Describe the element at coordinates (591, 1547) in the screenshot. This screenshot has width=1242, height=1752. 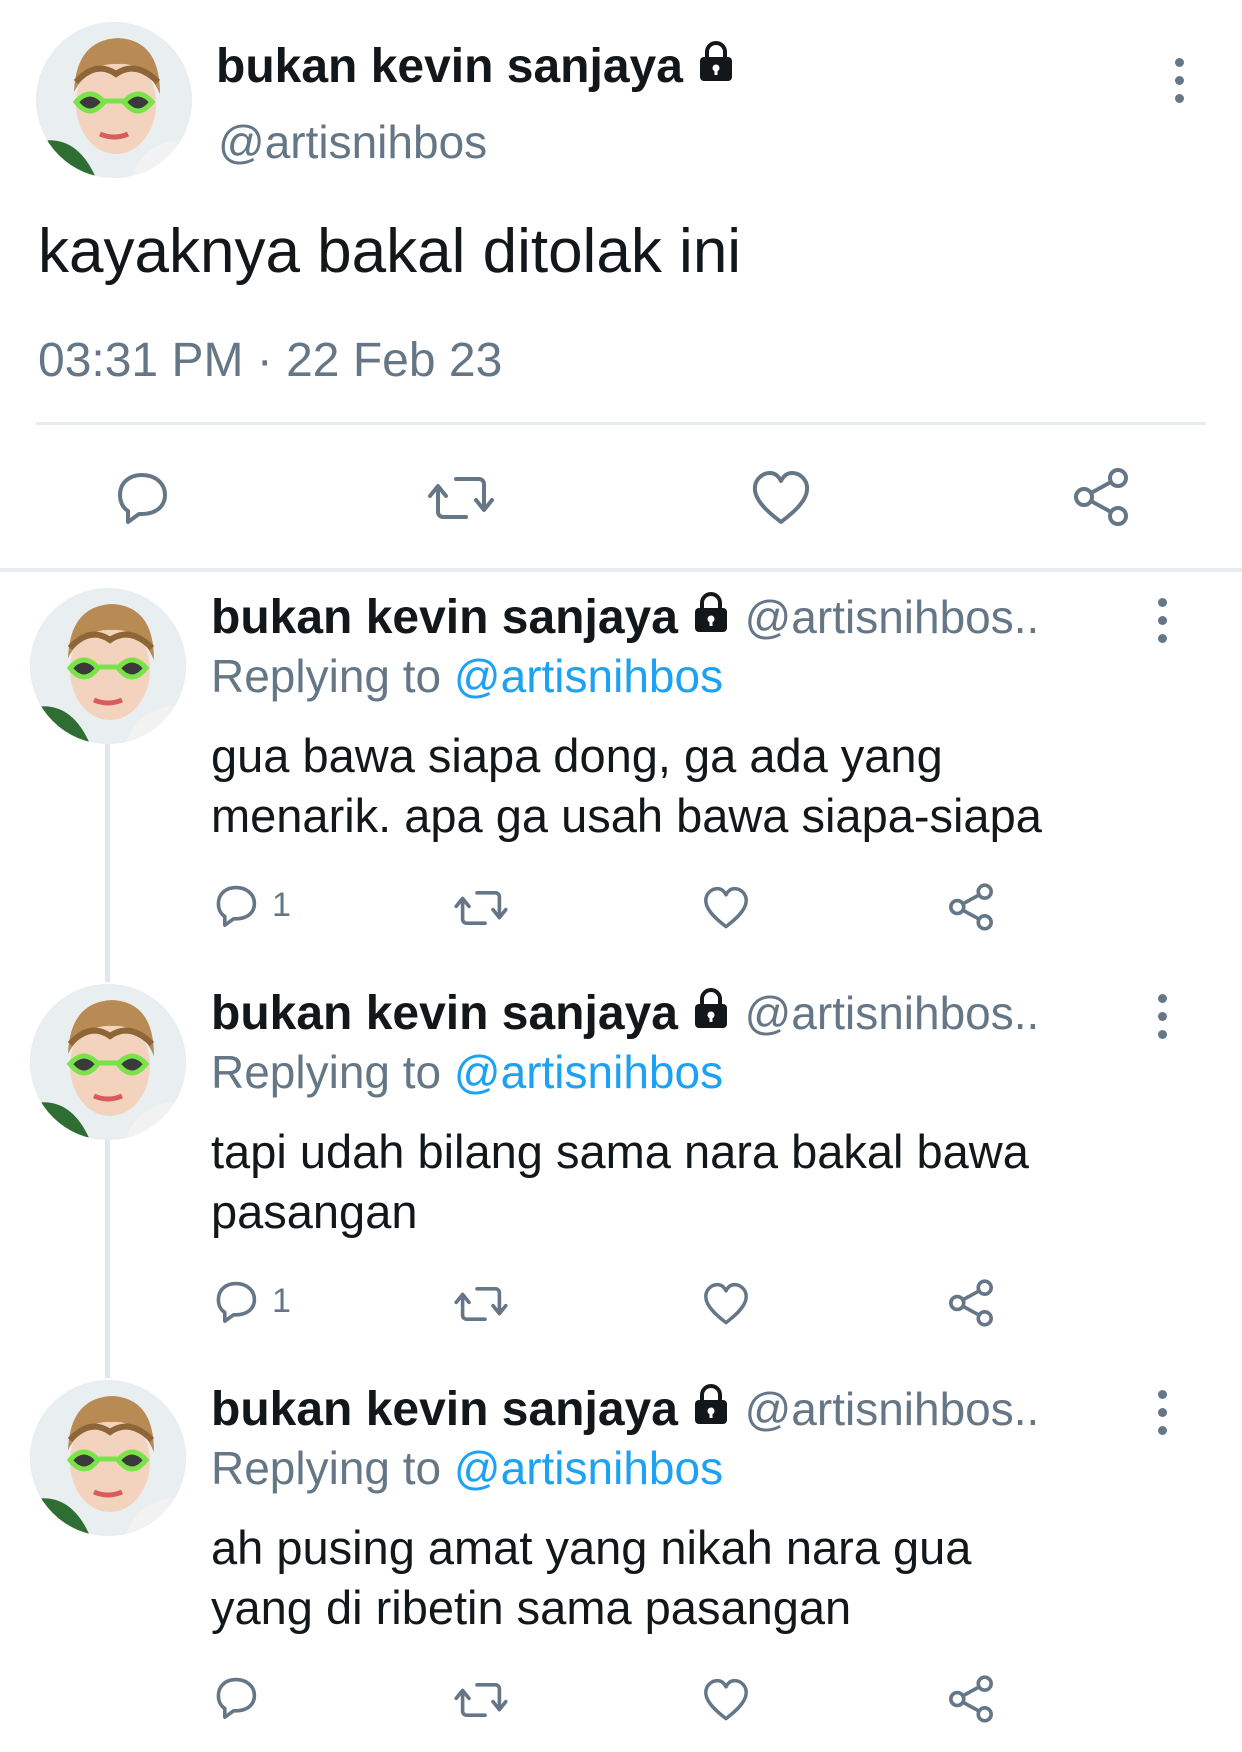
I see `reply-text-line: ah pusing amat yang nikah nara gua` at that location.